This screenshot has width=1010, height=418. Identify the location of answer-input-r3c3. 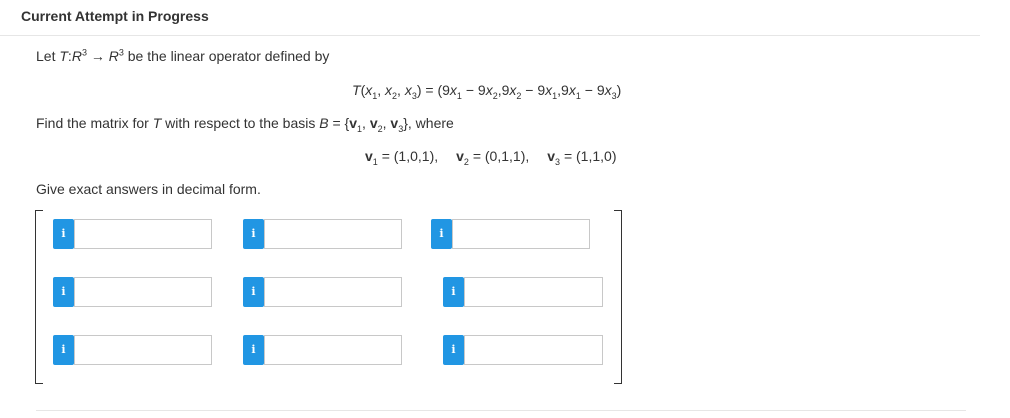
(533, 350).